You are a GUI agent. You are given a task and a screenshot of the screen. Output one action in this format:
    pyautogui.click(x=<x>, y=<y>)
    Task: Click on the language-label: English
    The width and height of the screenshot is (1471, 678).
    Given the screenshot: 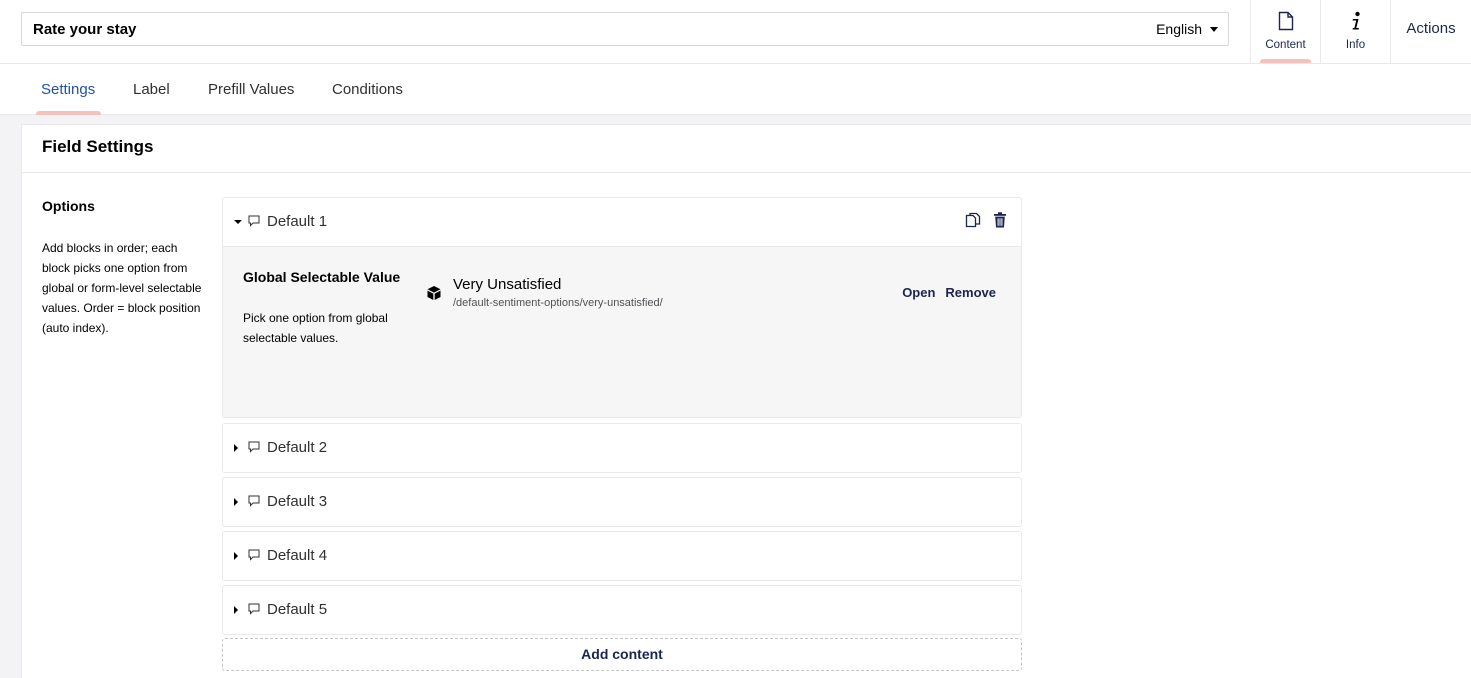 What is the action you would take?
    pyautogui.click(x=1179, y=29)
    